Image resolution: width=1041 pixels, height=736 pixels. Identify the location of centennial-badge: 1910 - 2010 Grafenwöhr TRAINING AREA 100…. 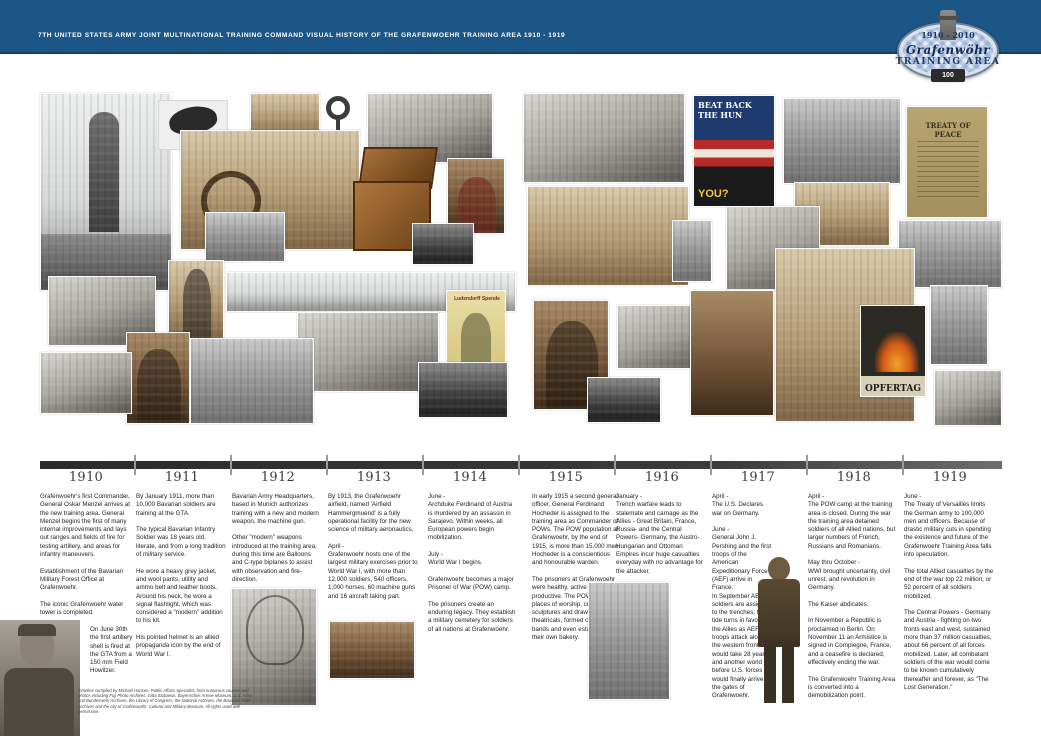
(948, 51).